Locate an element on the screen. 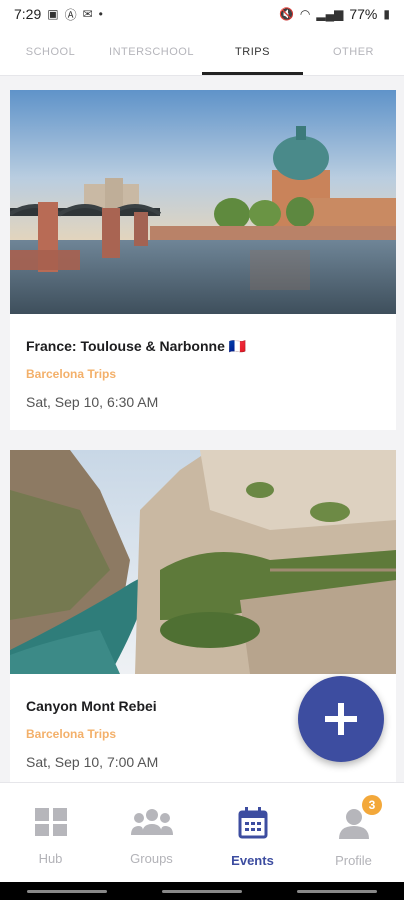  system-nav-bar is located at coordinates (202, 891).